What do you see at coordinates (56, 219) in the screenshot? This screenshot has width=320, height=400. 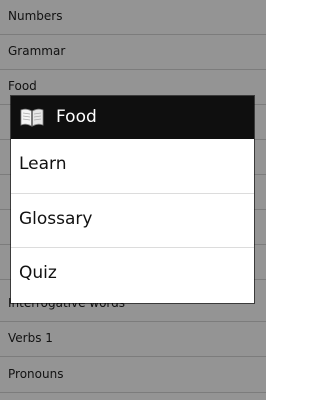 I see `glossary-option-label: Glossary` at bounding box center [56, 219].